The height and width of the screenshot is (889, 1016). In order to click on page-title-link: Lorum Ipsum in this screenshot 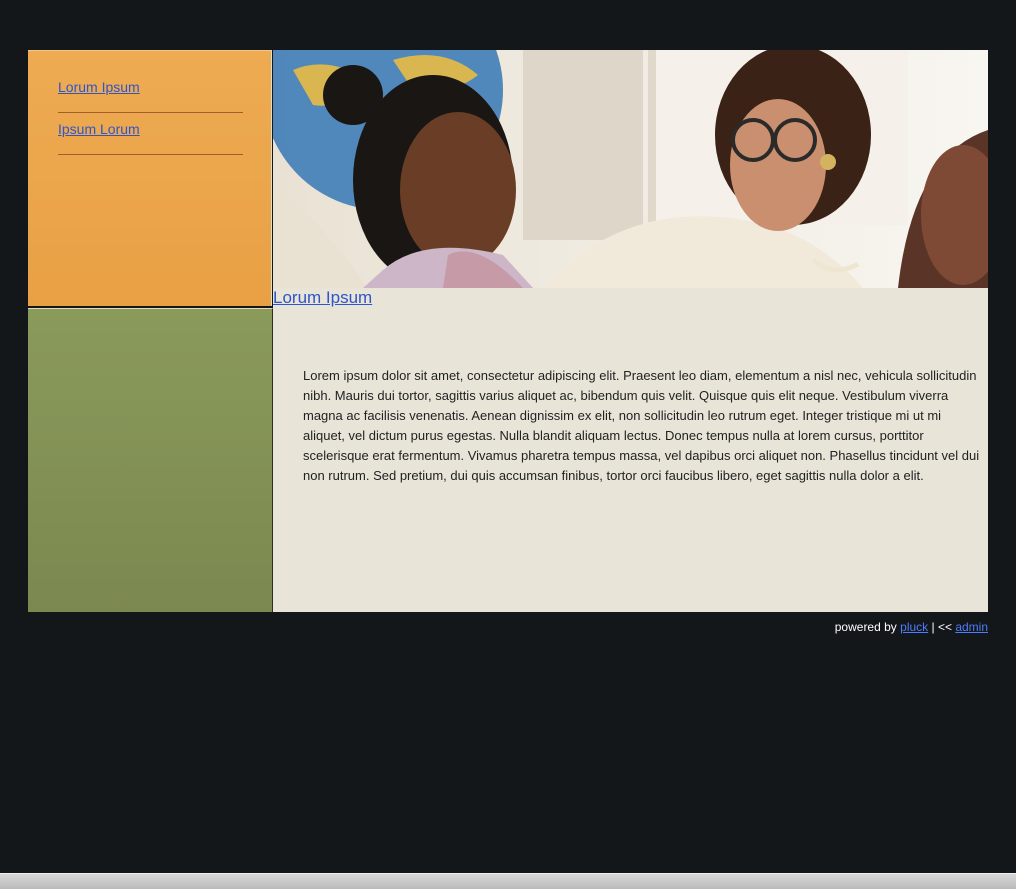, I will do `click(322, 298)`.